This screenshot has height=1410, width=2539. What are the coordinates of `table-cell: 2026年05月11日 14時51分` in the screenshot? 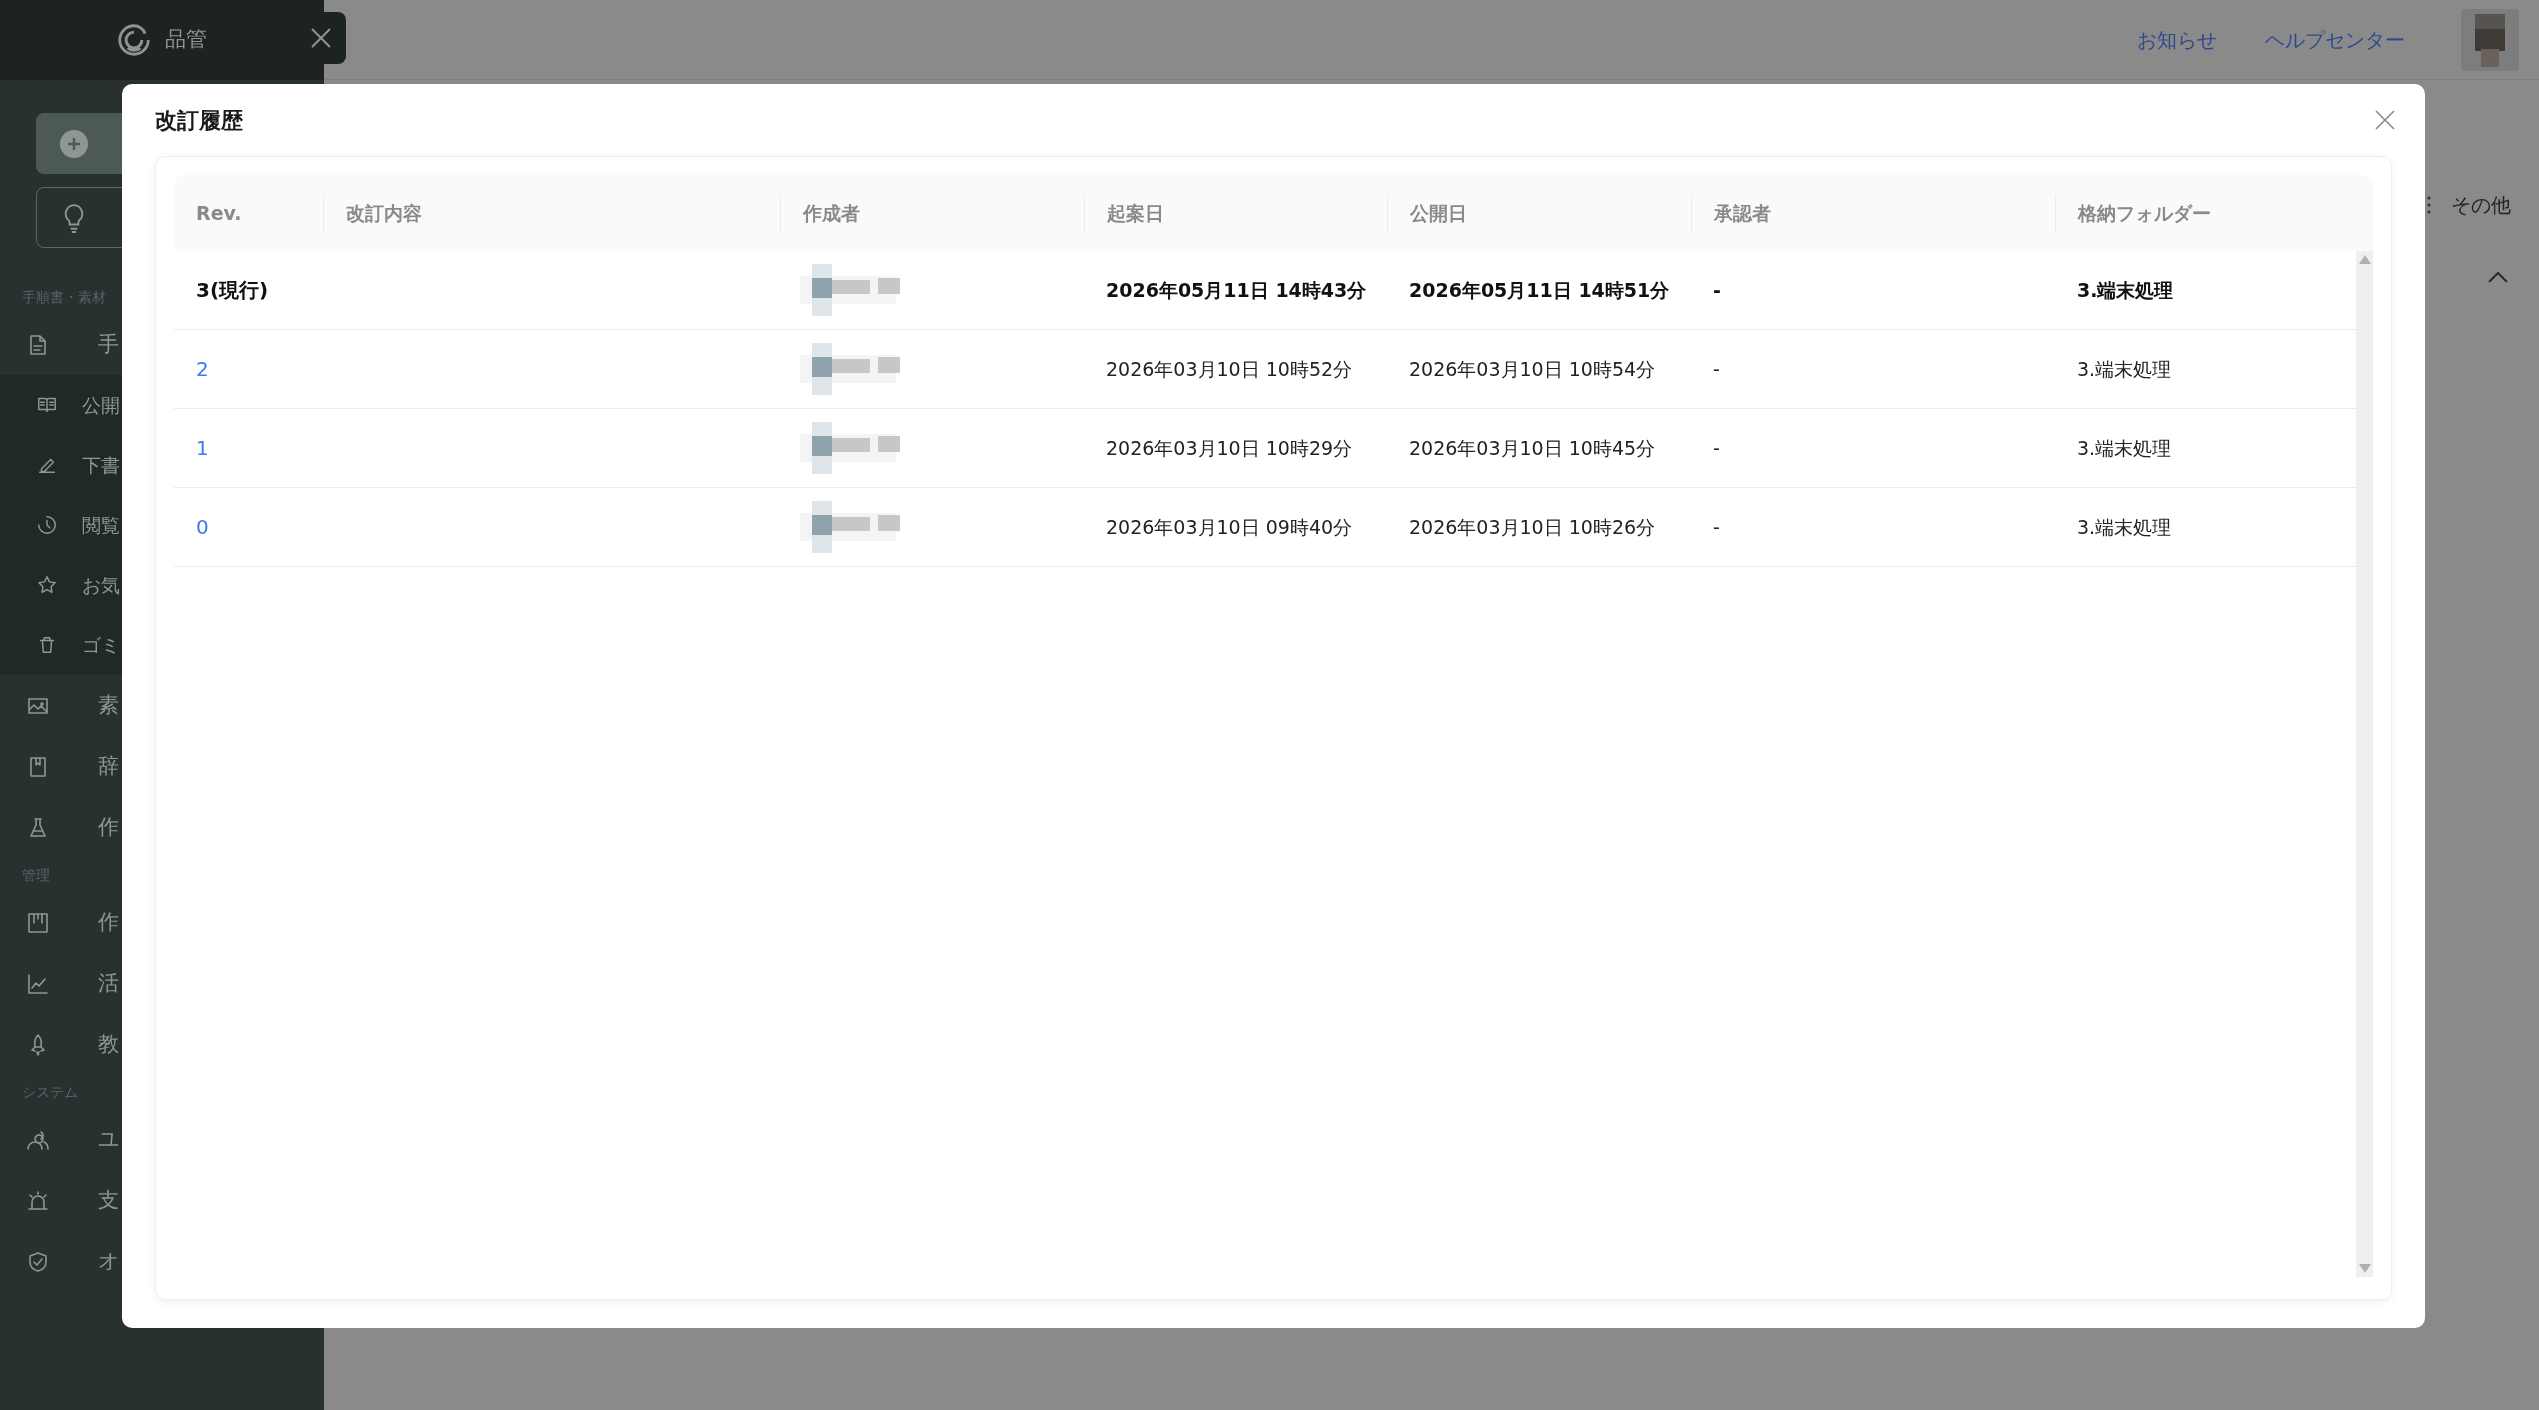 It's located at (1539, 289).